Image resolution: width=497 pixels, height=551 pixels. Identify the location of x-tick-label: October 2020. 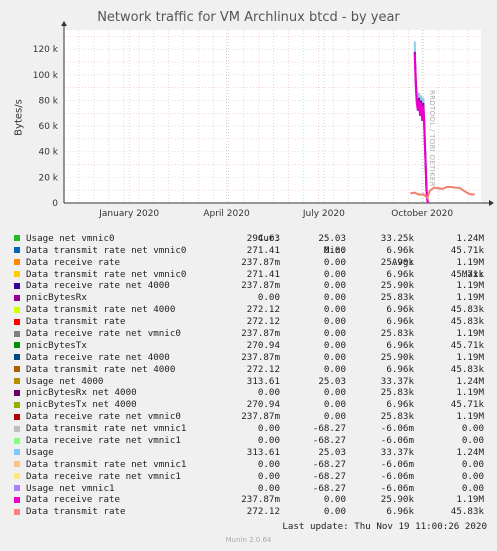
(422, 214).